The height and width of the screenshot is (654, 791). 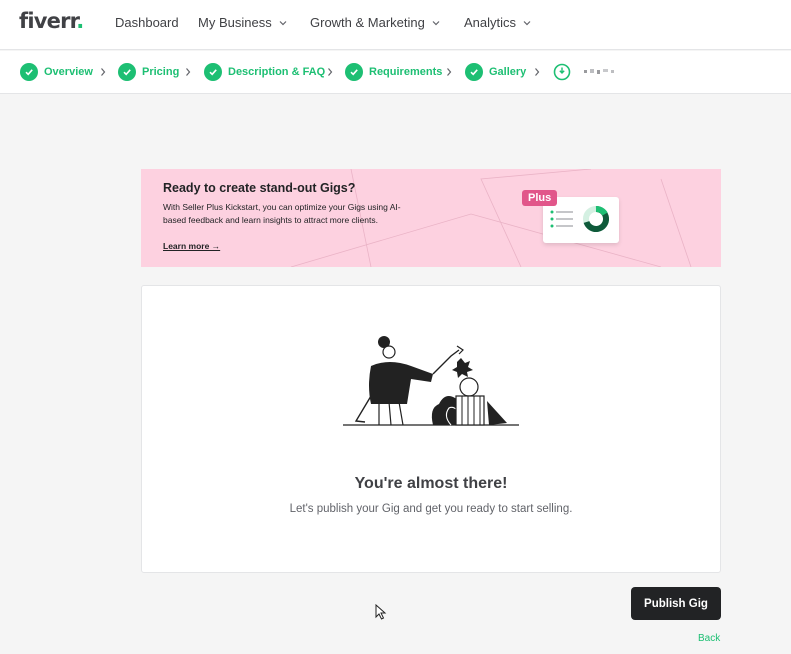 I want to click on banner-title: Ready to create stand-out Gigs?, so click(x=259, y=188).